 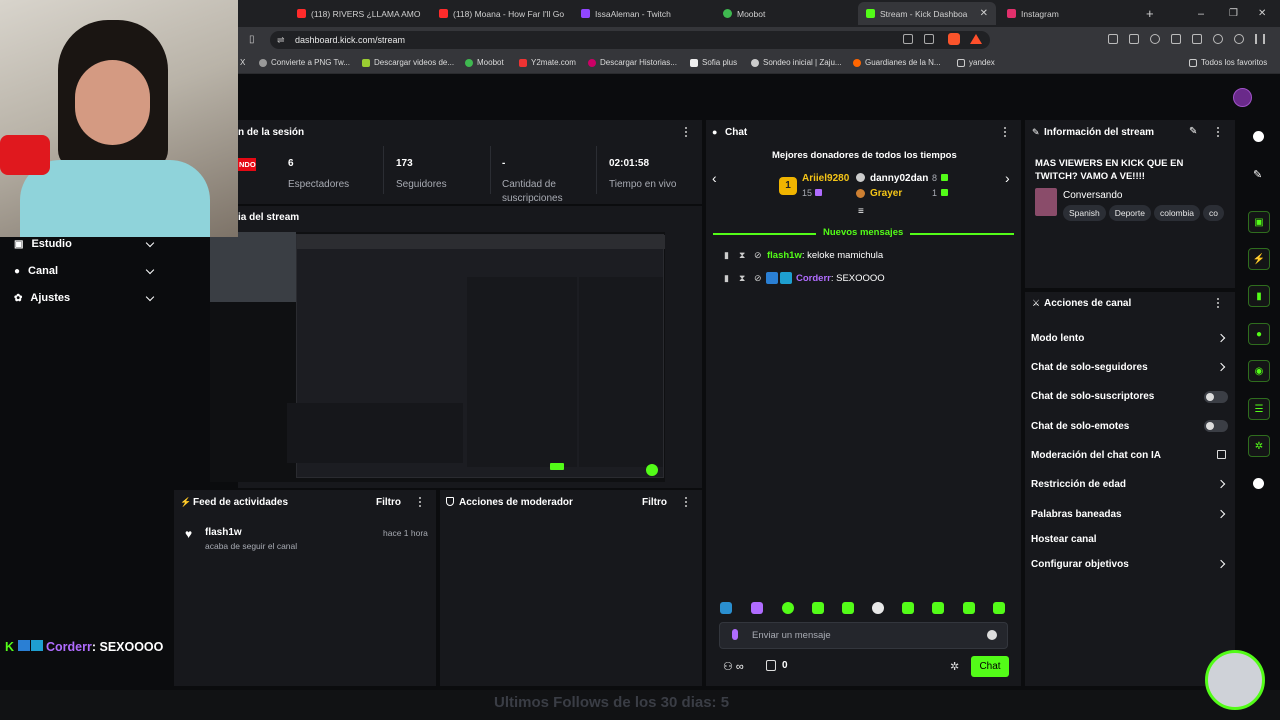 What do you see at coordinates (1096, 455) in the screenshot?
I see `action-ai-moderation: Moderación del chat con IA` at bounding box center [1096, 455].